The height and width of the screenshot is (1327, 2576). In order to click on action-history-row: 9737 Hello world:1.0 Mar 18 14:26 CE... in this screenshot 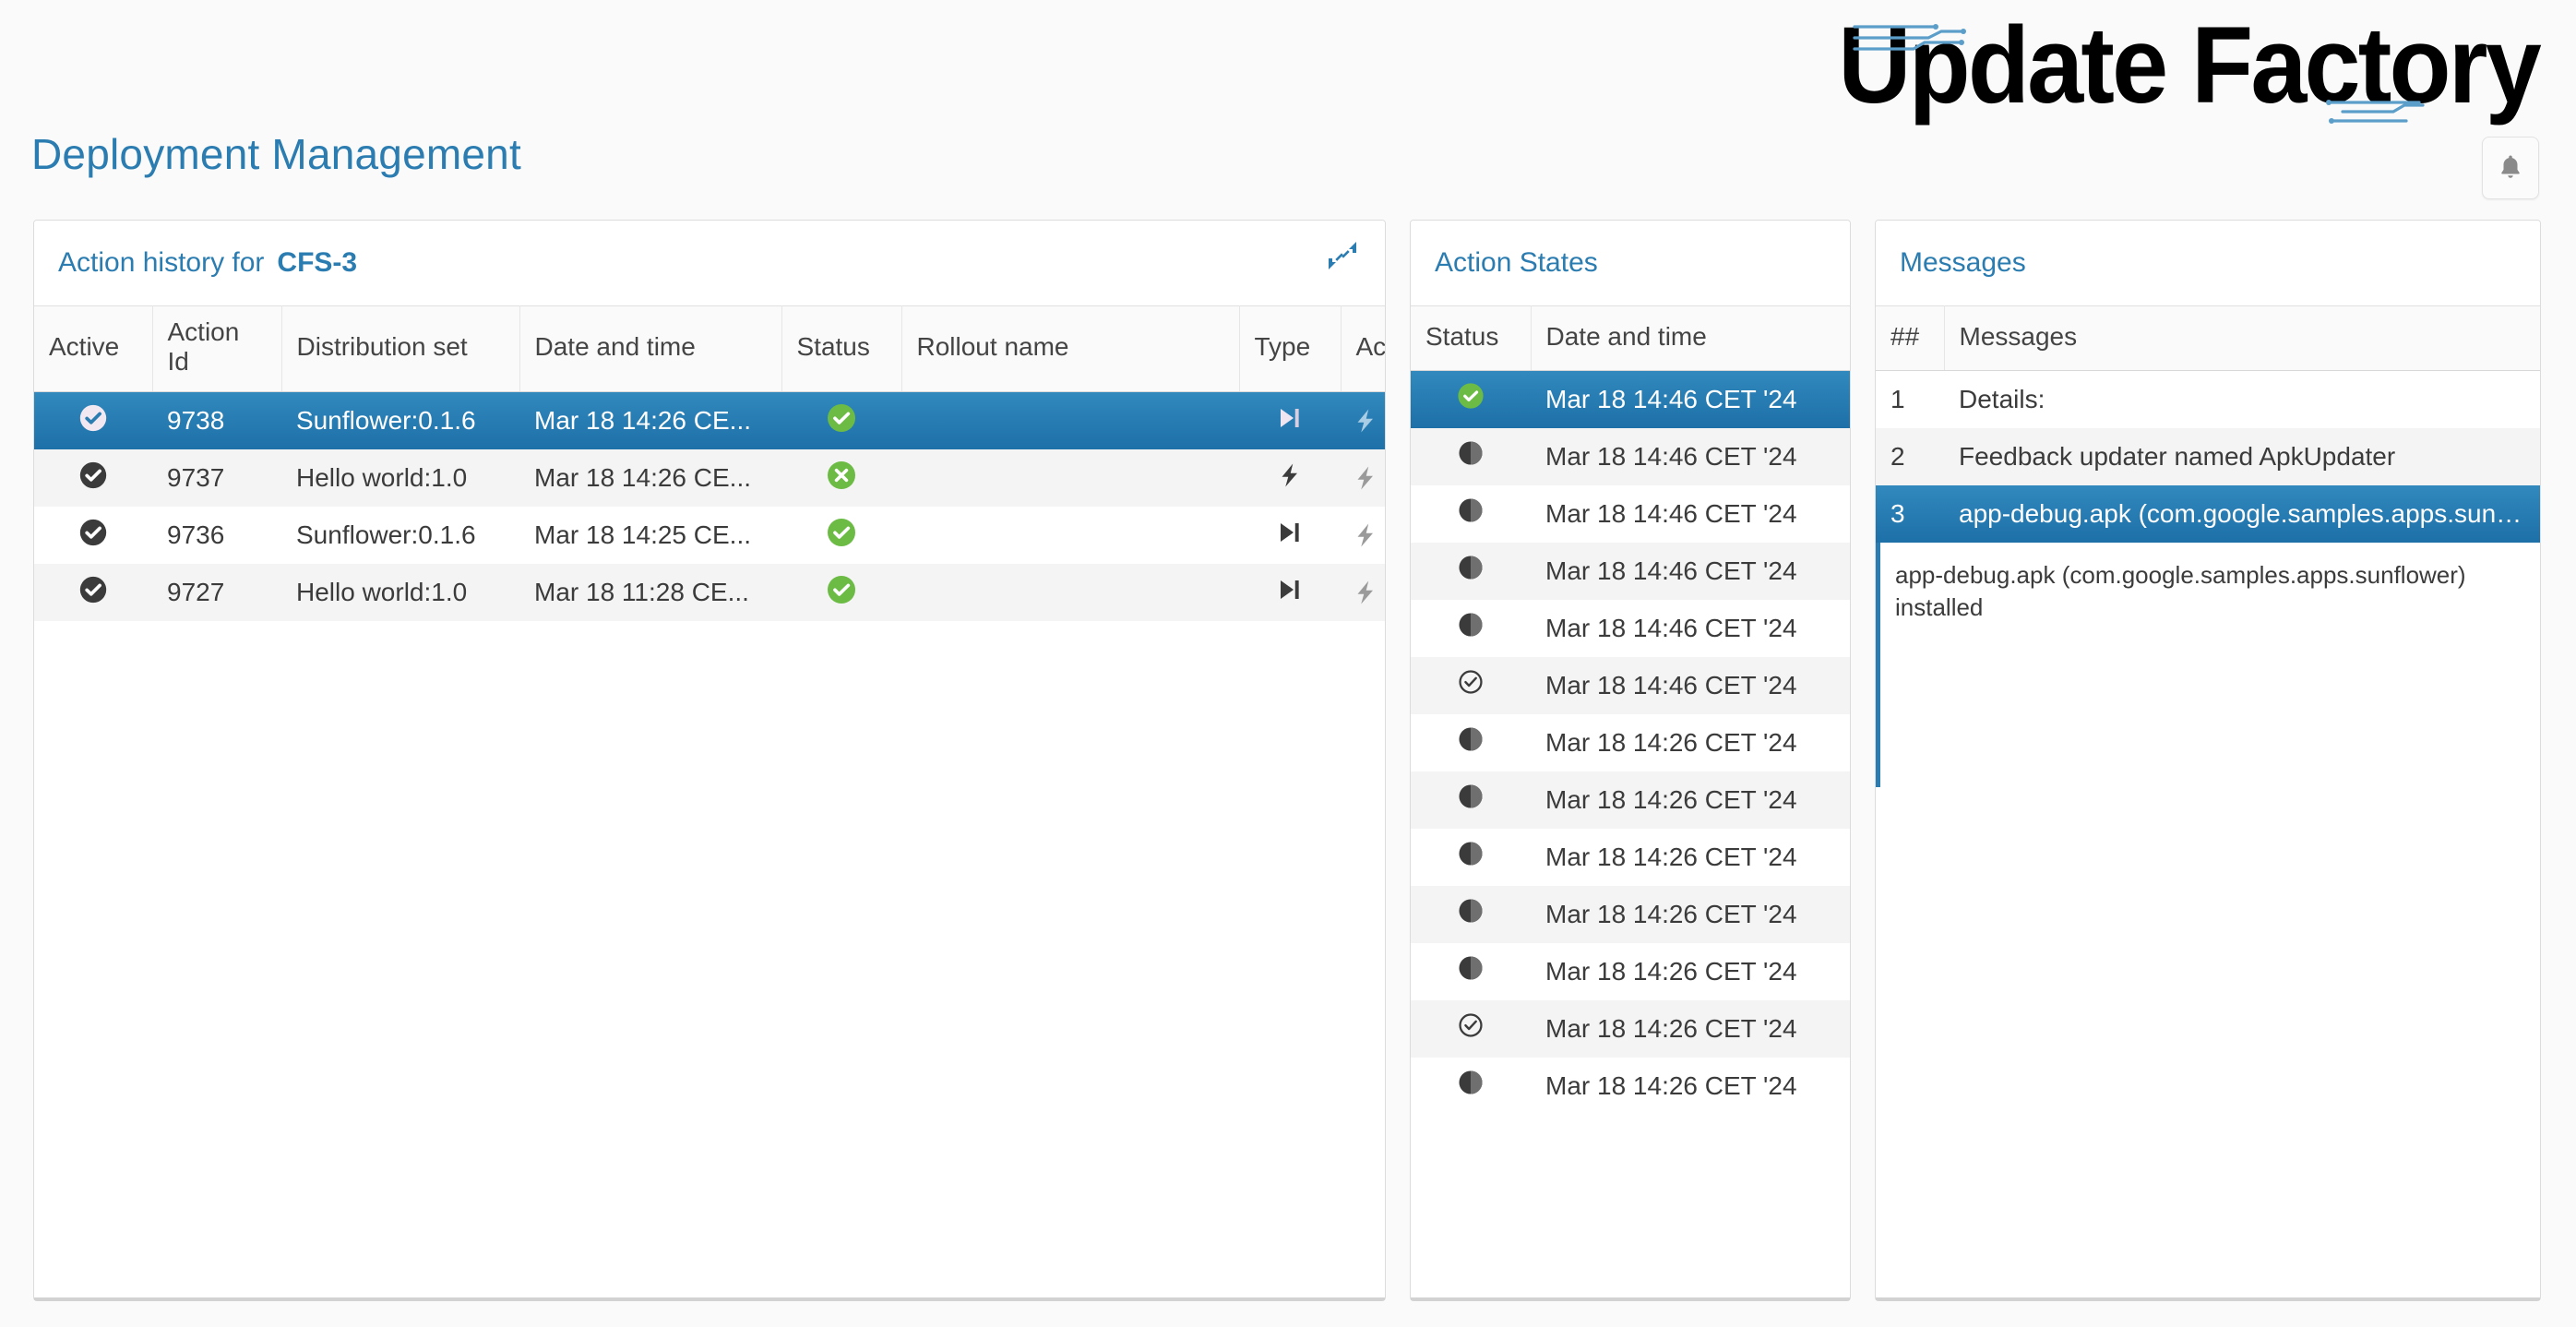, I will do `click(709, 478)`.